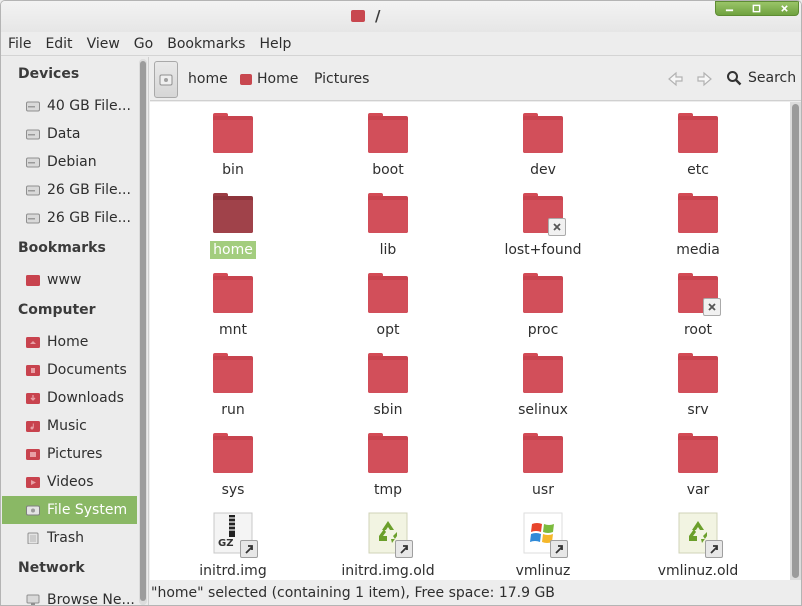  Describe the element at coordinates (557, 227) in the screenshot. I see `no-access-badge-icon` at that location.